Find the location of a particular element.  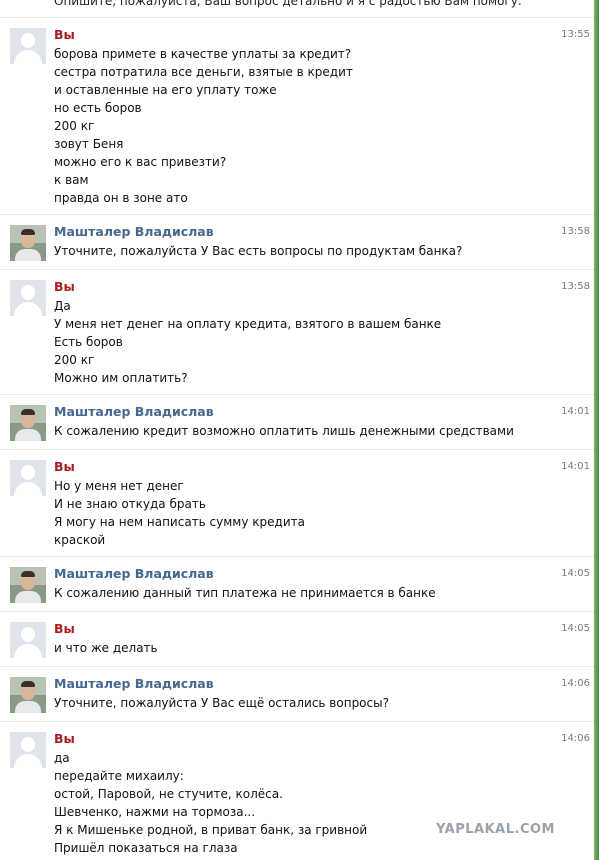

message-line: Пришёл показаться на глаза is located at coordinates (146, 848).